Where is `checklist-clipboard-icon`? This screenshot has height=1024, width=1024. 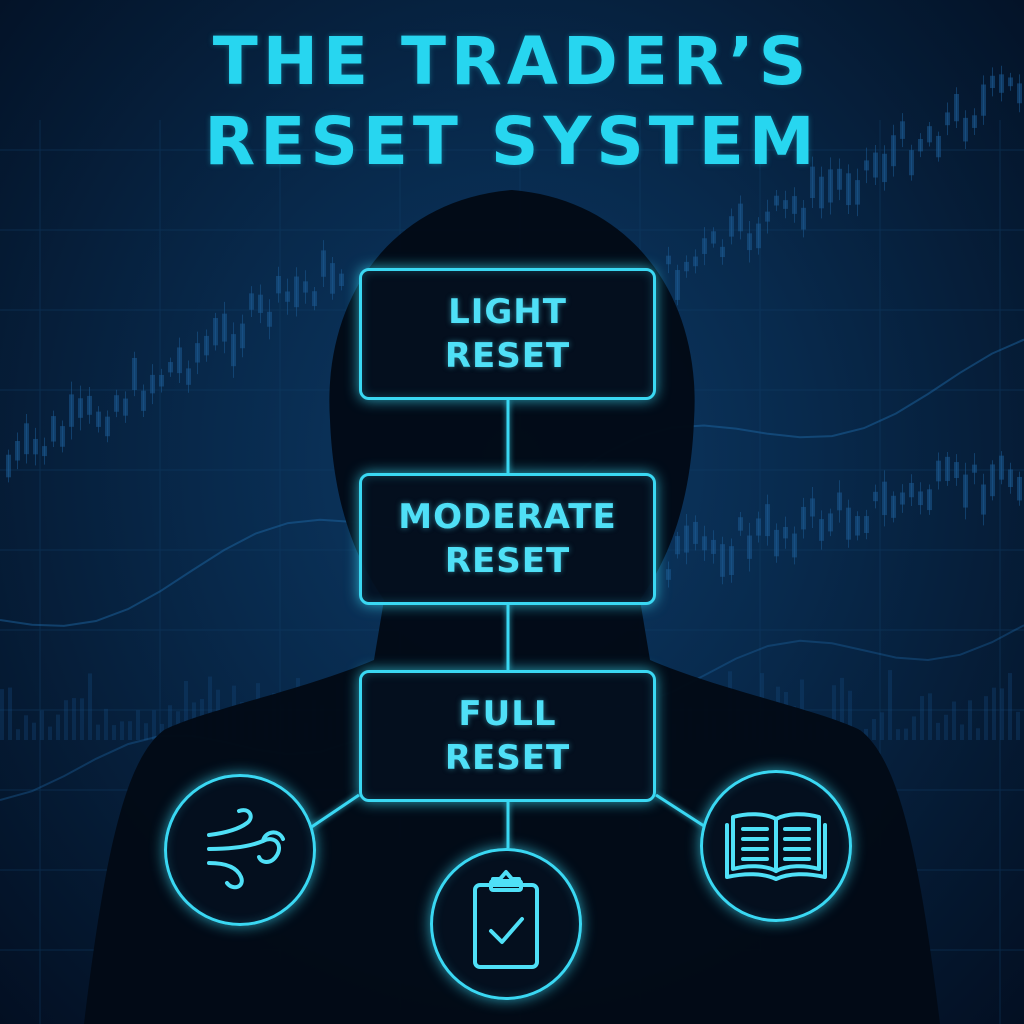 checklist-clipboard-icon is located at coordinates (506, 919).